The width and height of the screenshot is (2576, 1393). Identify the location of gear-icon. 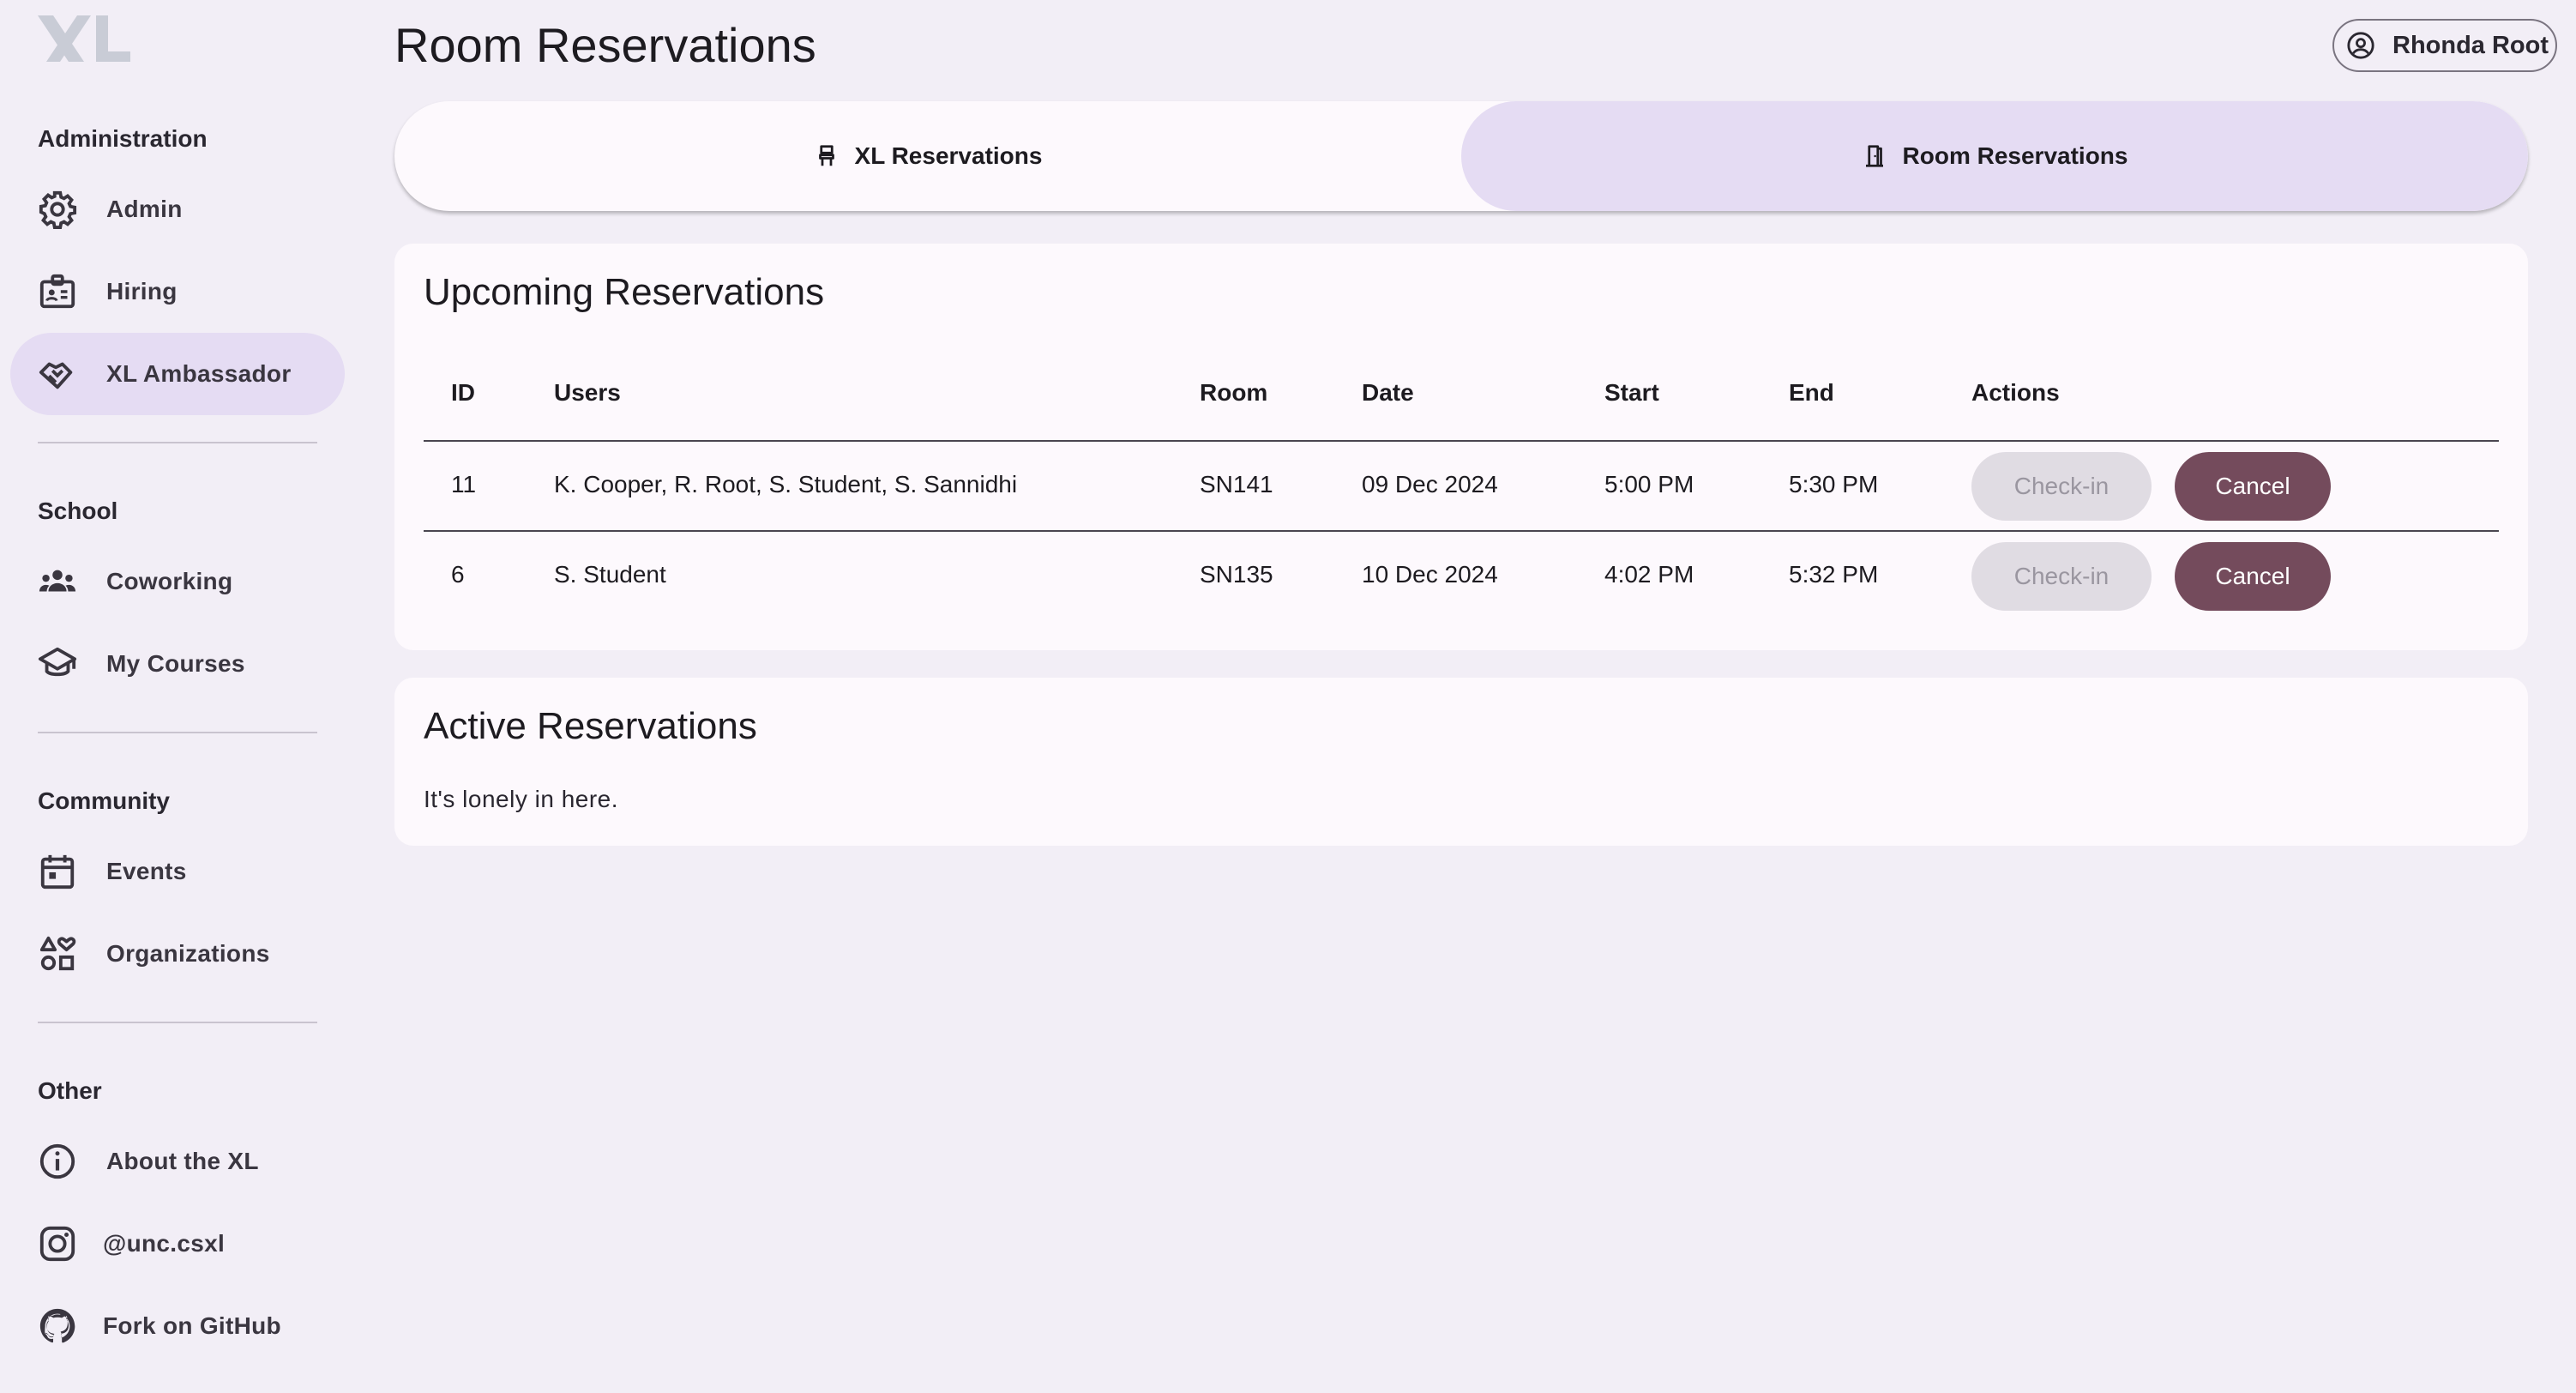
(57, 209).